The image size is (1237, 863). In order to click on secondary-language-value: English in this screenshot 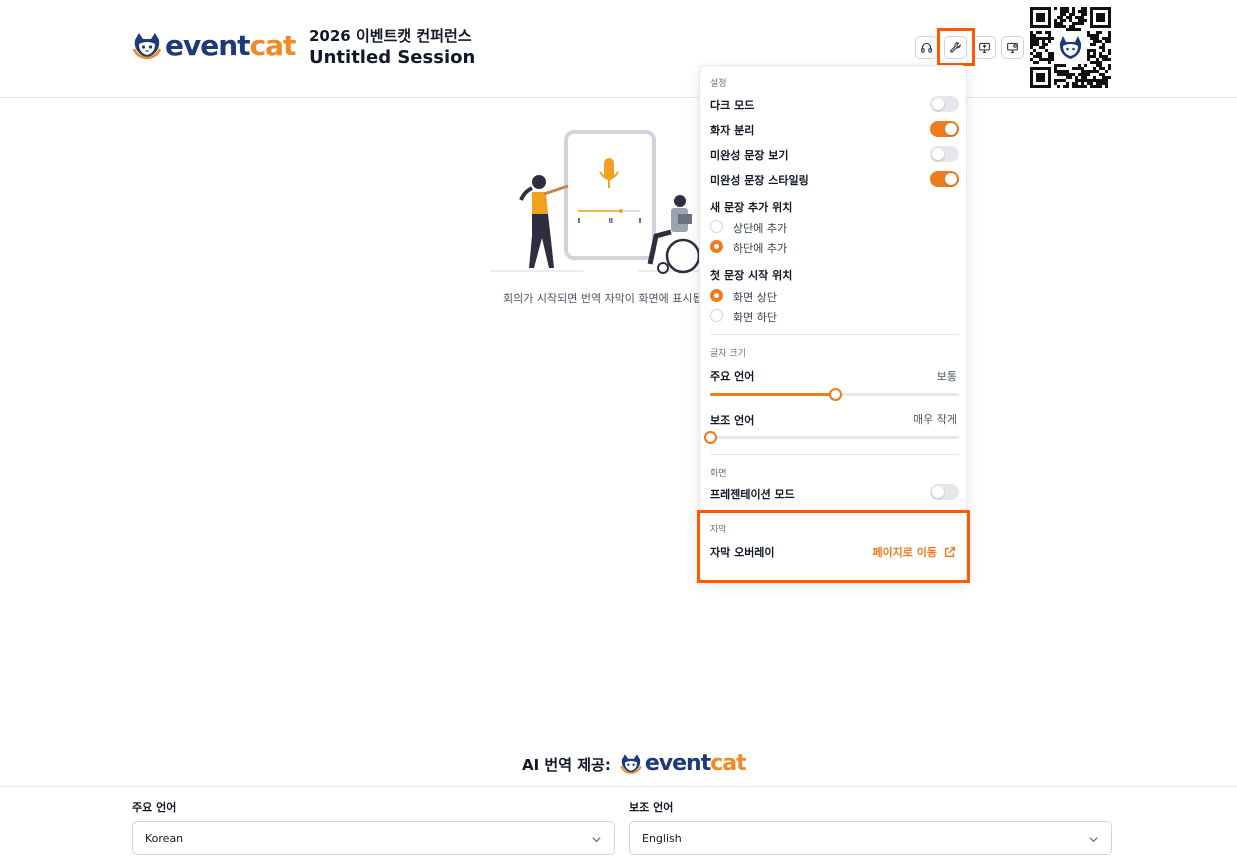, I will do `click(662, 838)`.